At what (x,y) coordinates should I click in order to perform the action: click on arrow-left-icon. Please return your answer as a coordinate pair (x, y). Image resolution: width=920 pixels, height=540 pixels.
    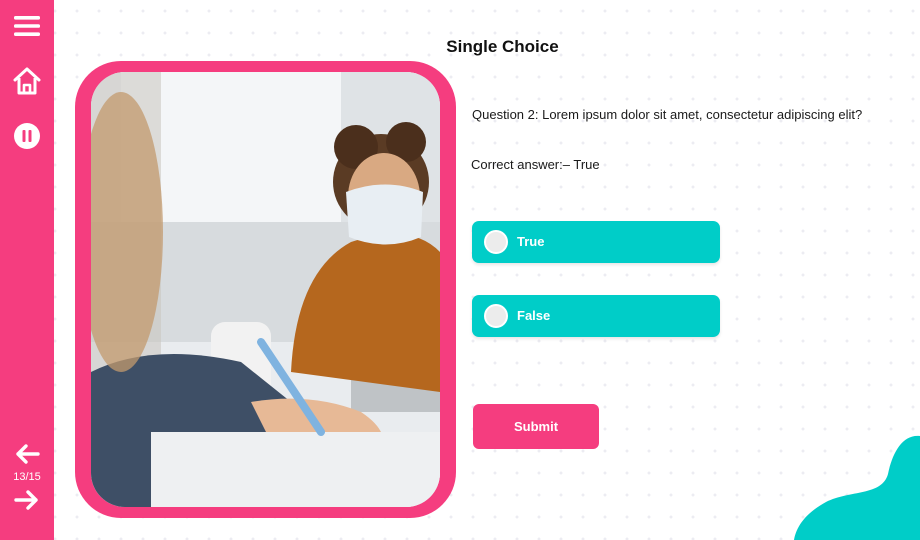
    Looking at the image, I should click on (27, 454).